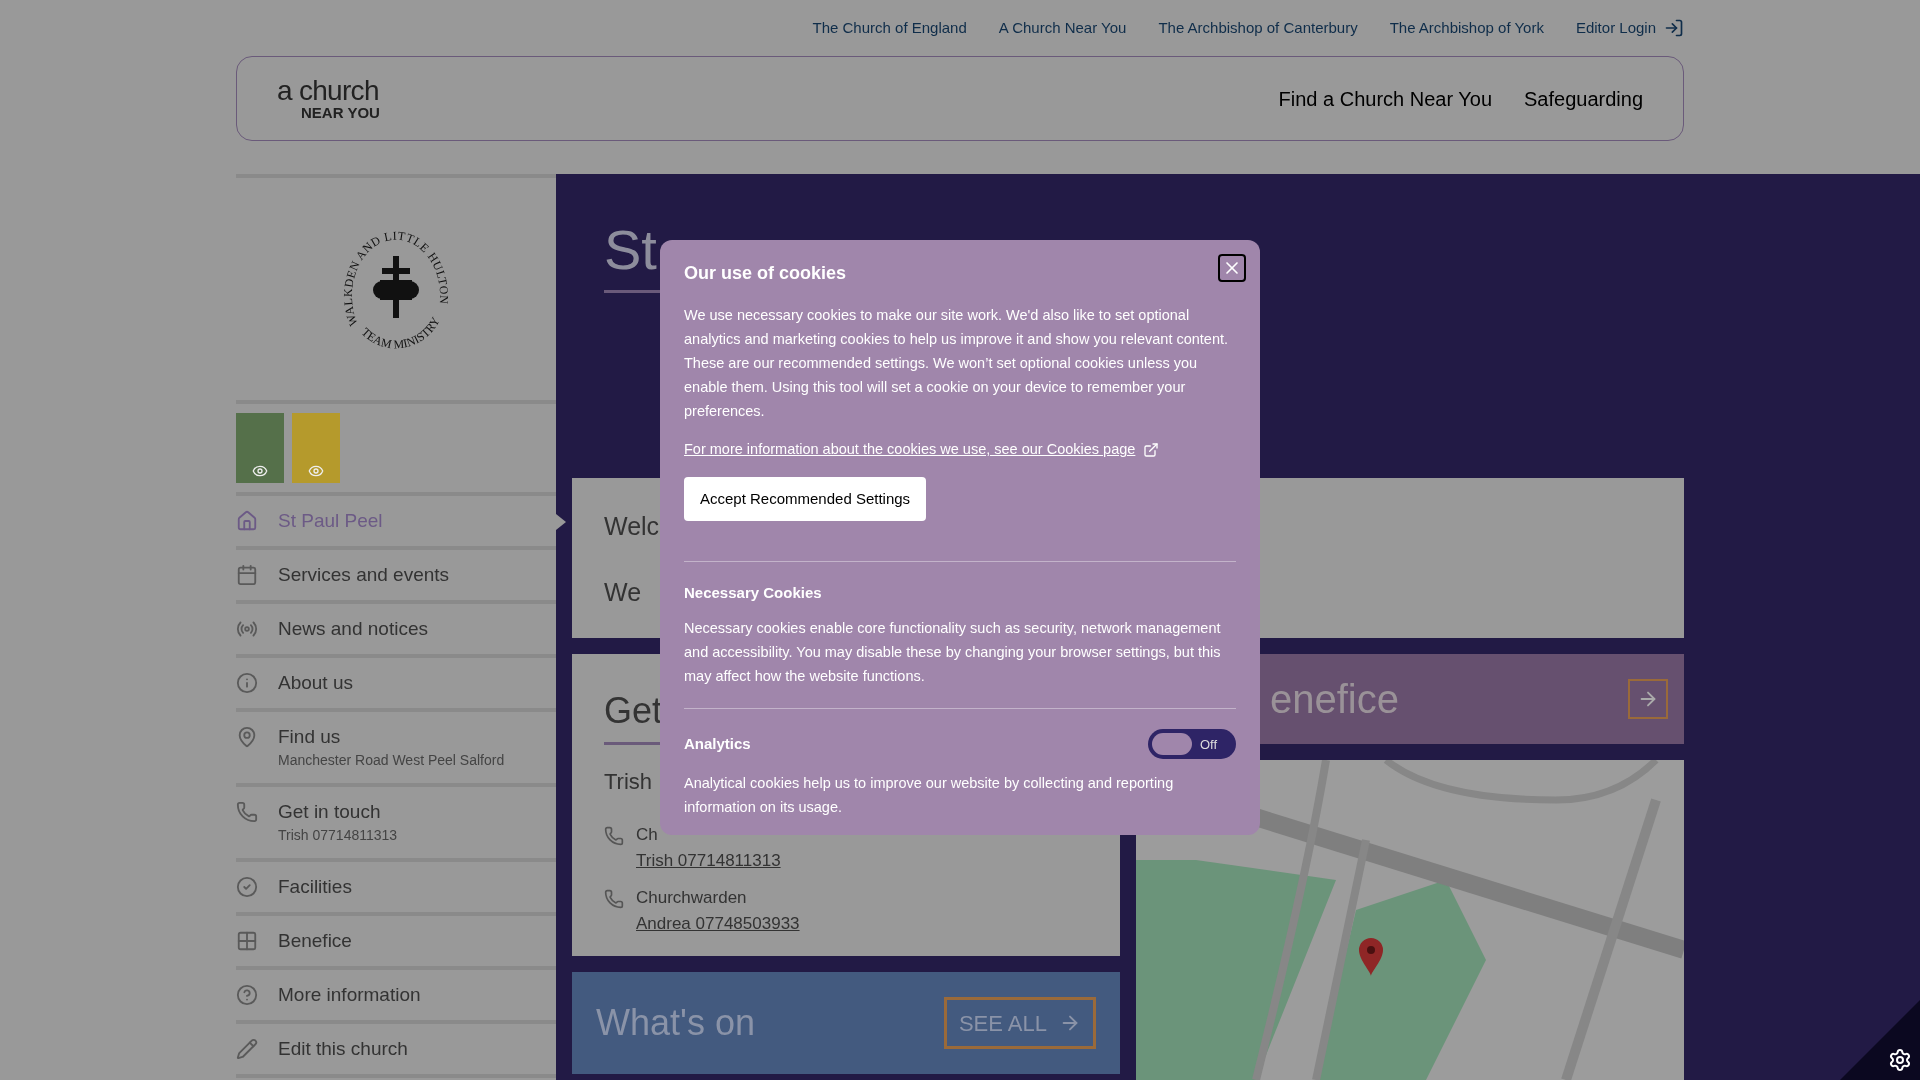  Describe the element at coordinates (633, 711) in the screenshot. I see `contact-heading: Get` at that location.